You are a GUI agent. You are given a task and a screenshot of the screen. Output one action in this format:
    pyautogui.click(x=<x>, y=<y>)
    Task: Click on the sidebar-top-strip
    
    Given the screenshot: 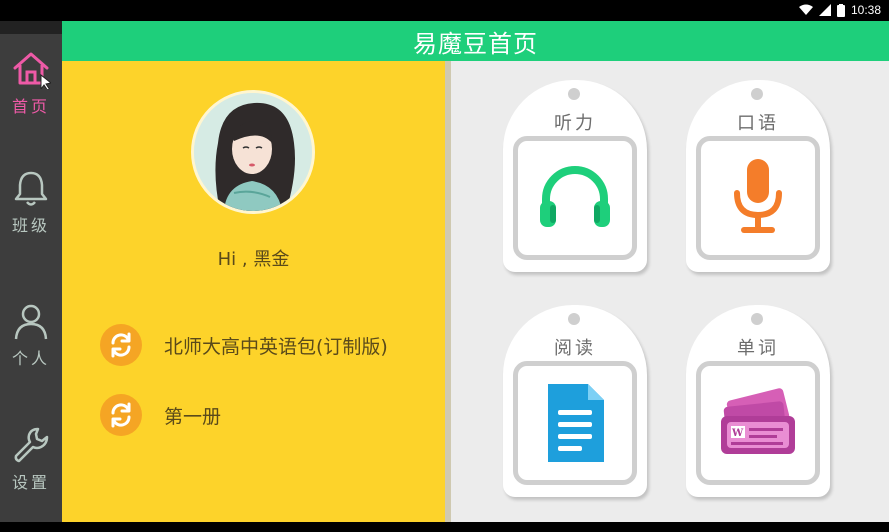 What is the action you would take?
    pyautogui.click(x=31, y=27)
    